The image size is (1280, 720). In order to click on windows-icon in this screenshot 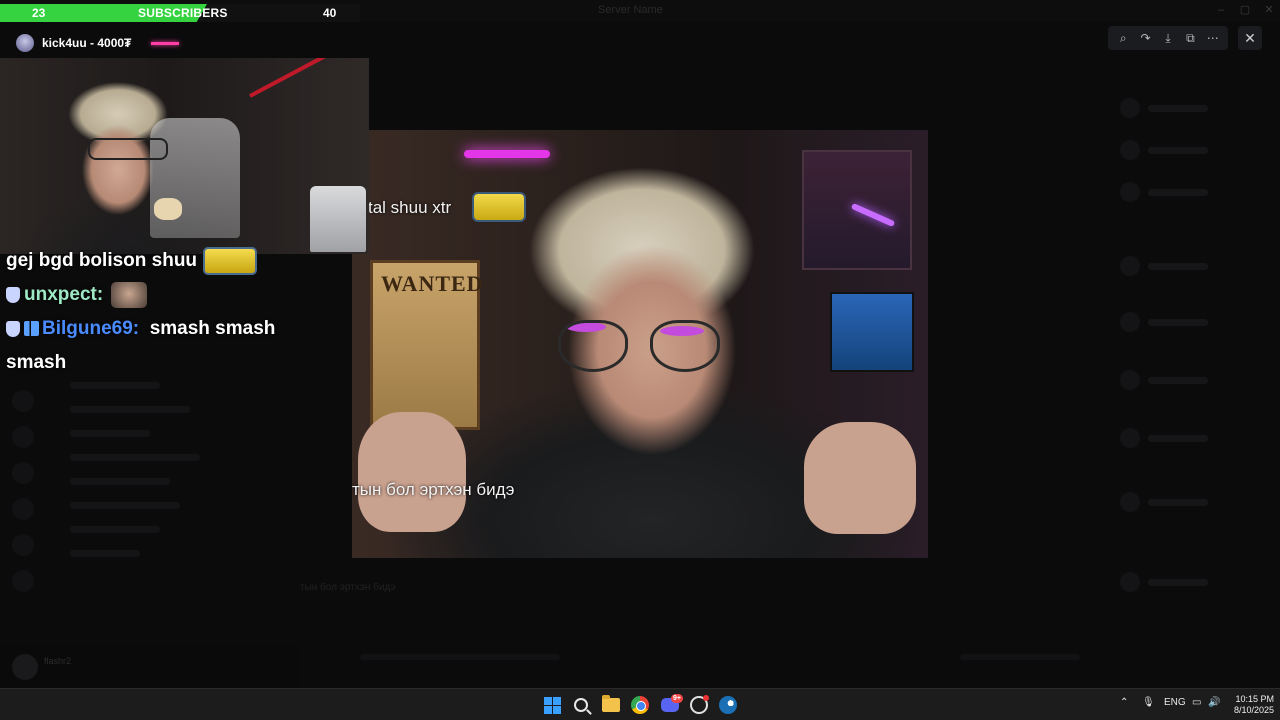, I will do `click(552, 705)`.